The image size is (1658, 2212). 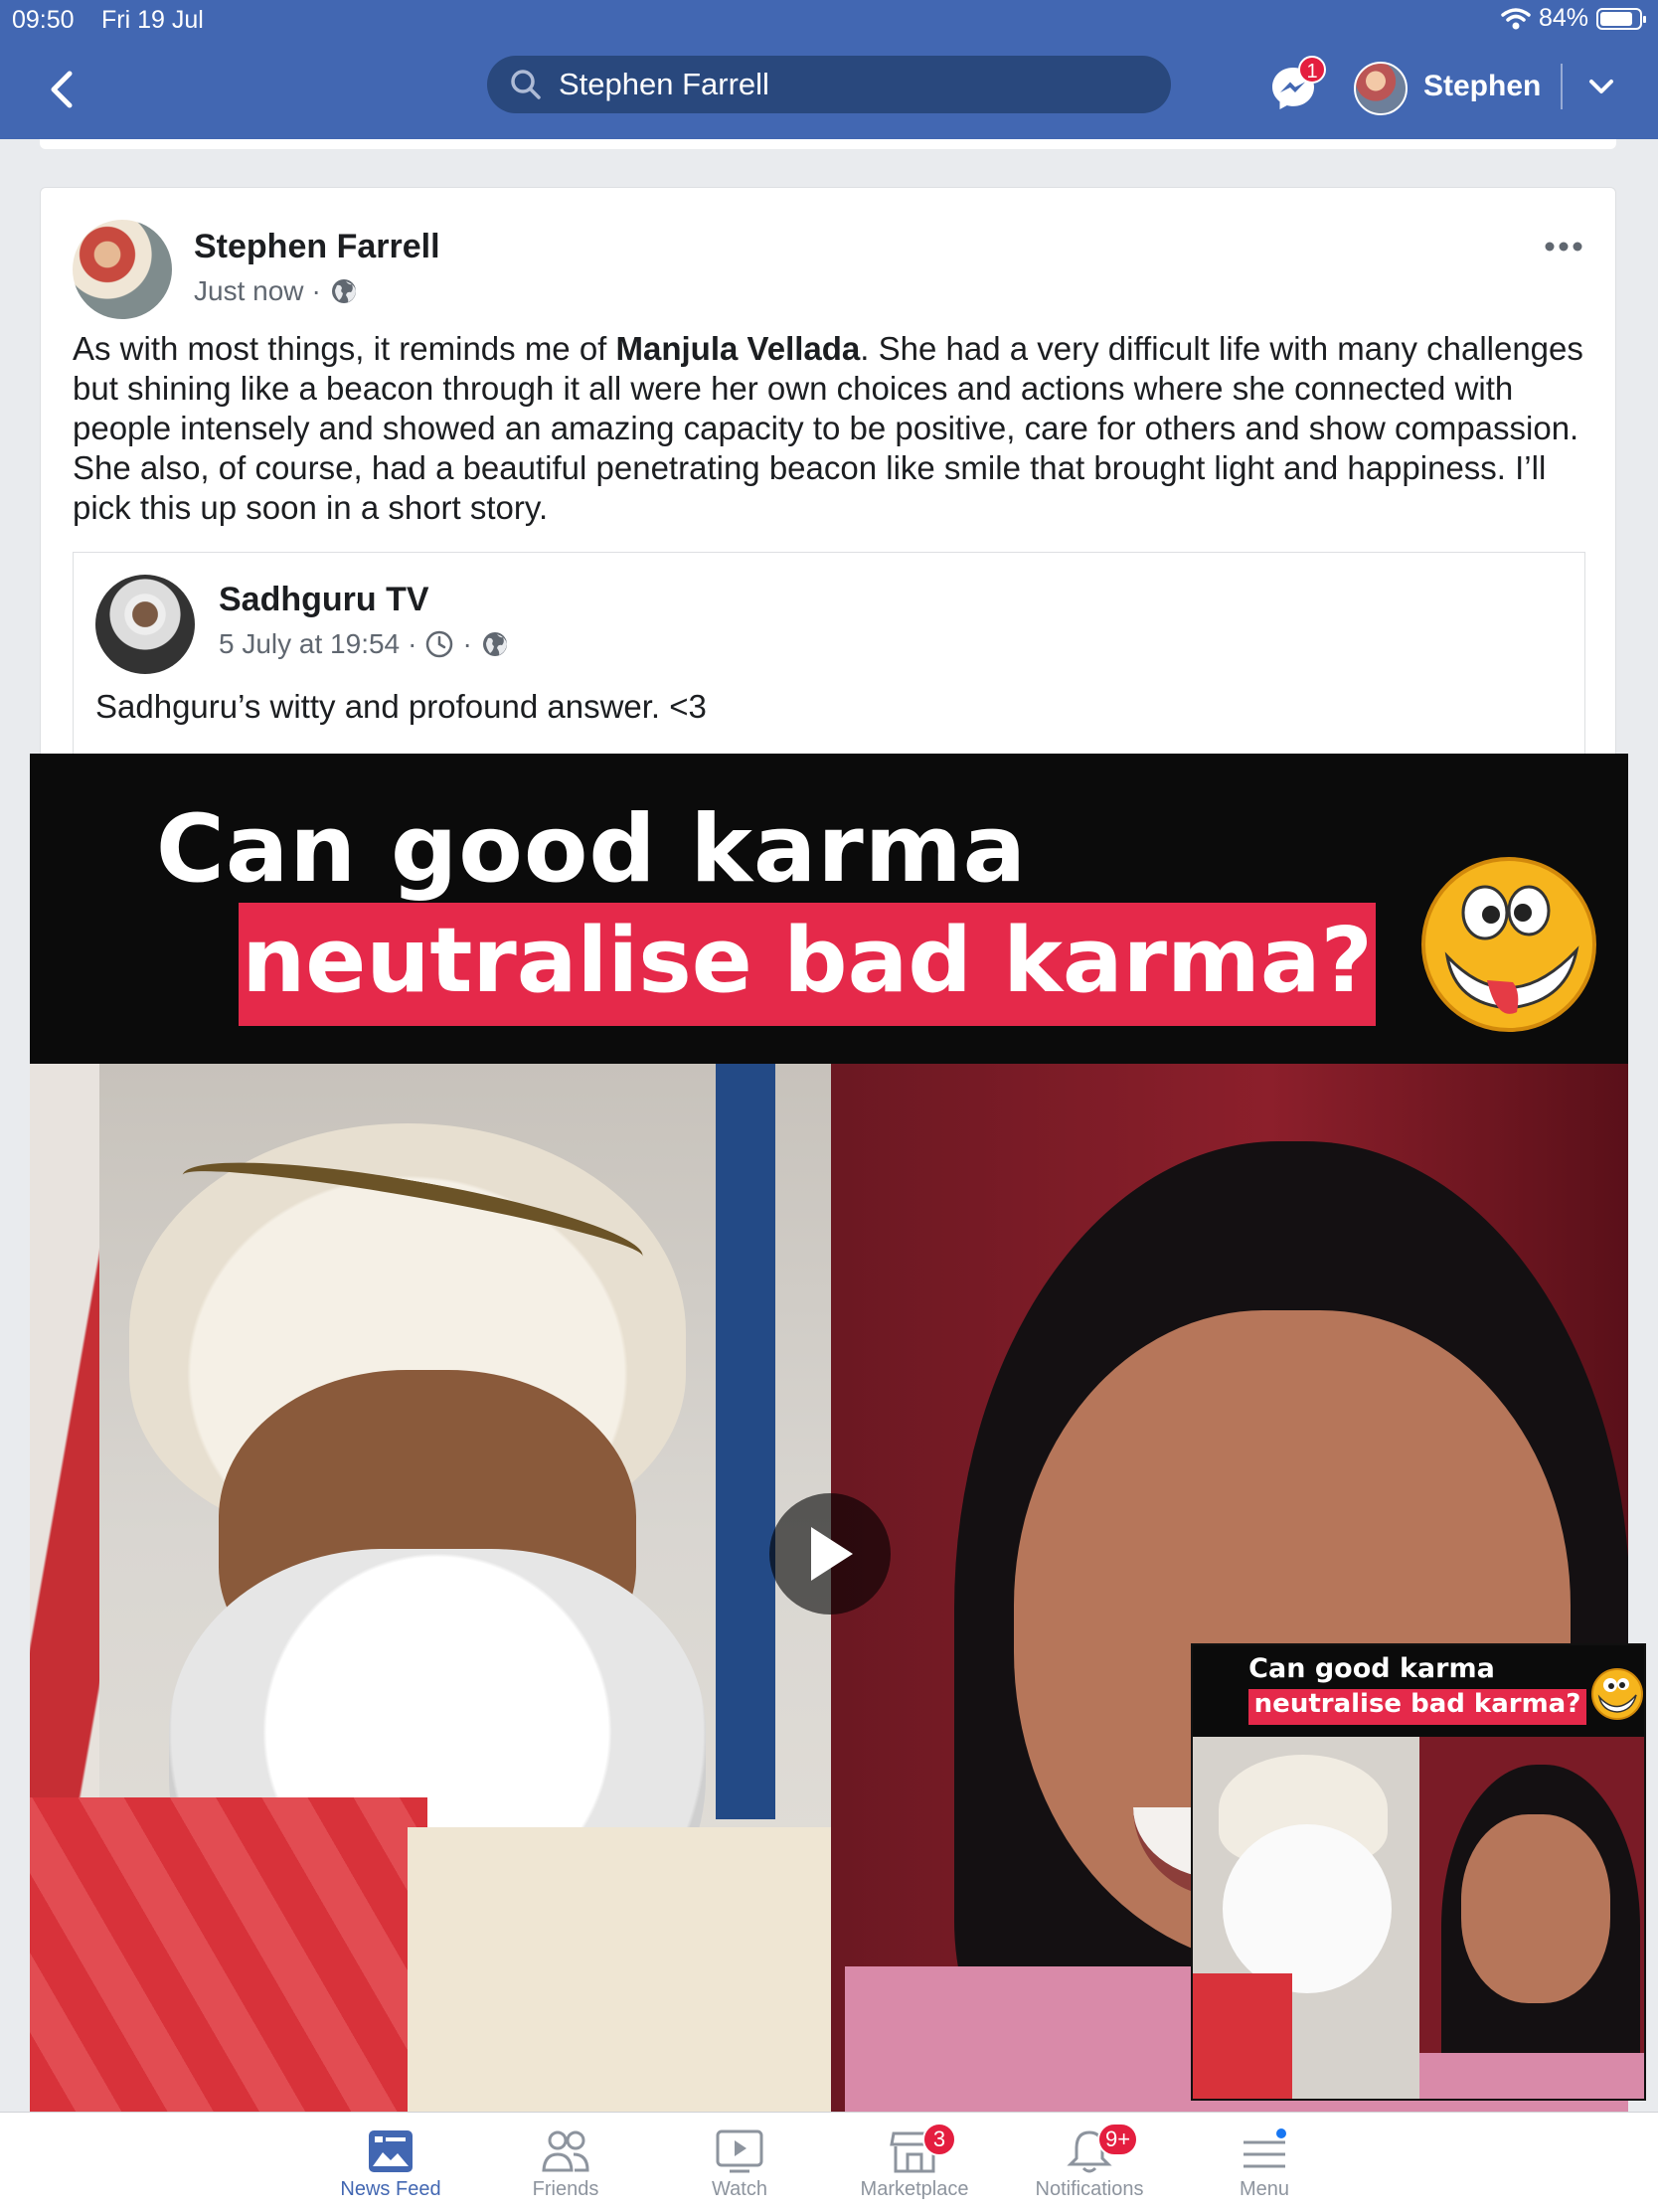 I want to click on tab-friends: Friends, so click(x=566, y=2164).